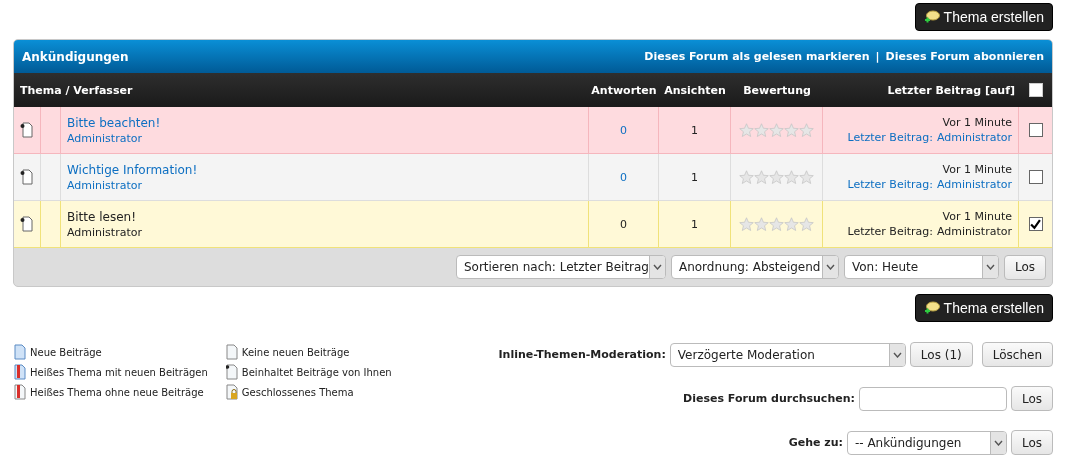 This screenshot has width=1070, height=471. What do you see at coordinates (101, 216) in the screenshot?
I see `topic-title-link: Bitte lesen!` at bounding box center [101, 216].